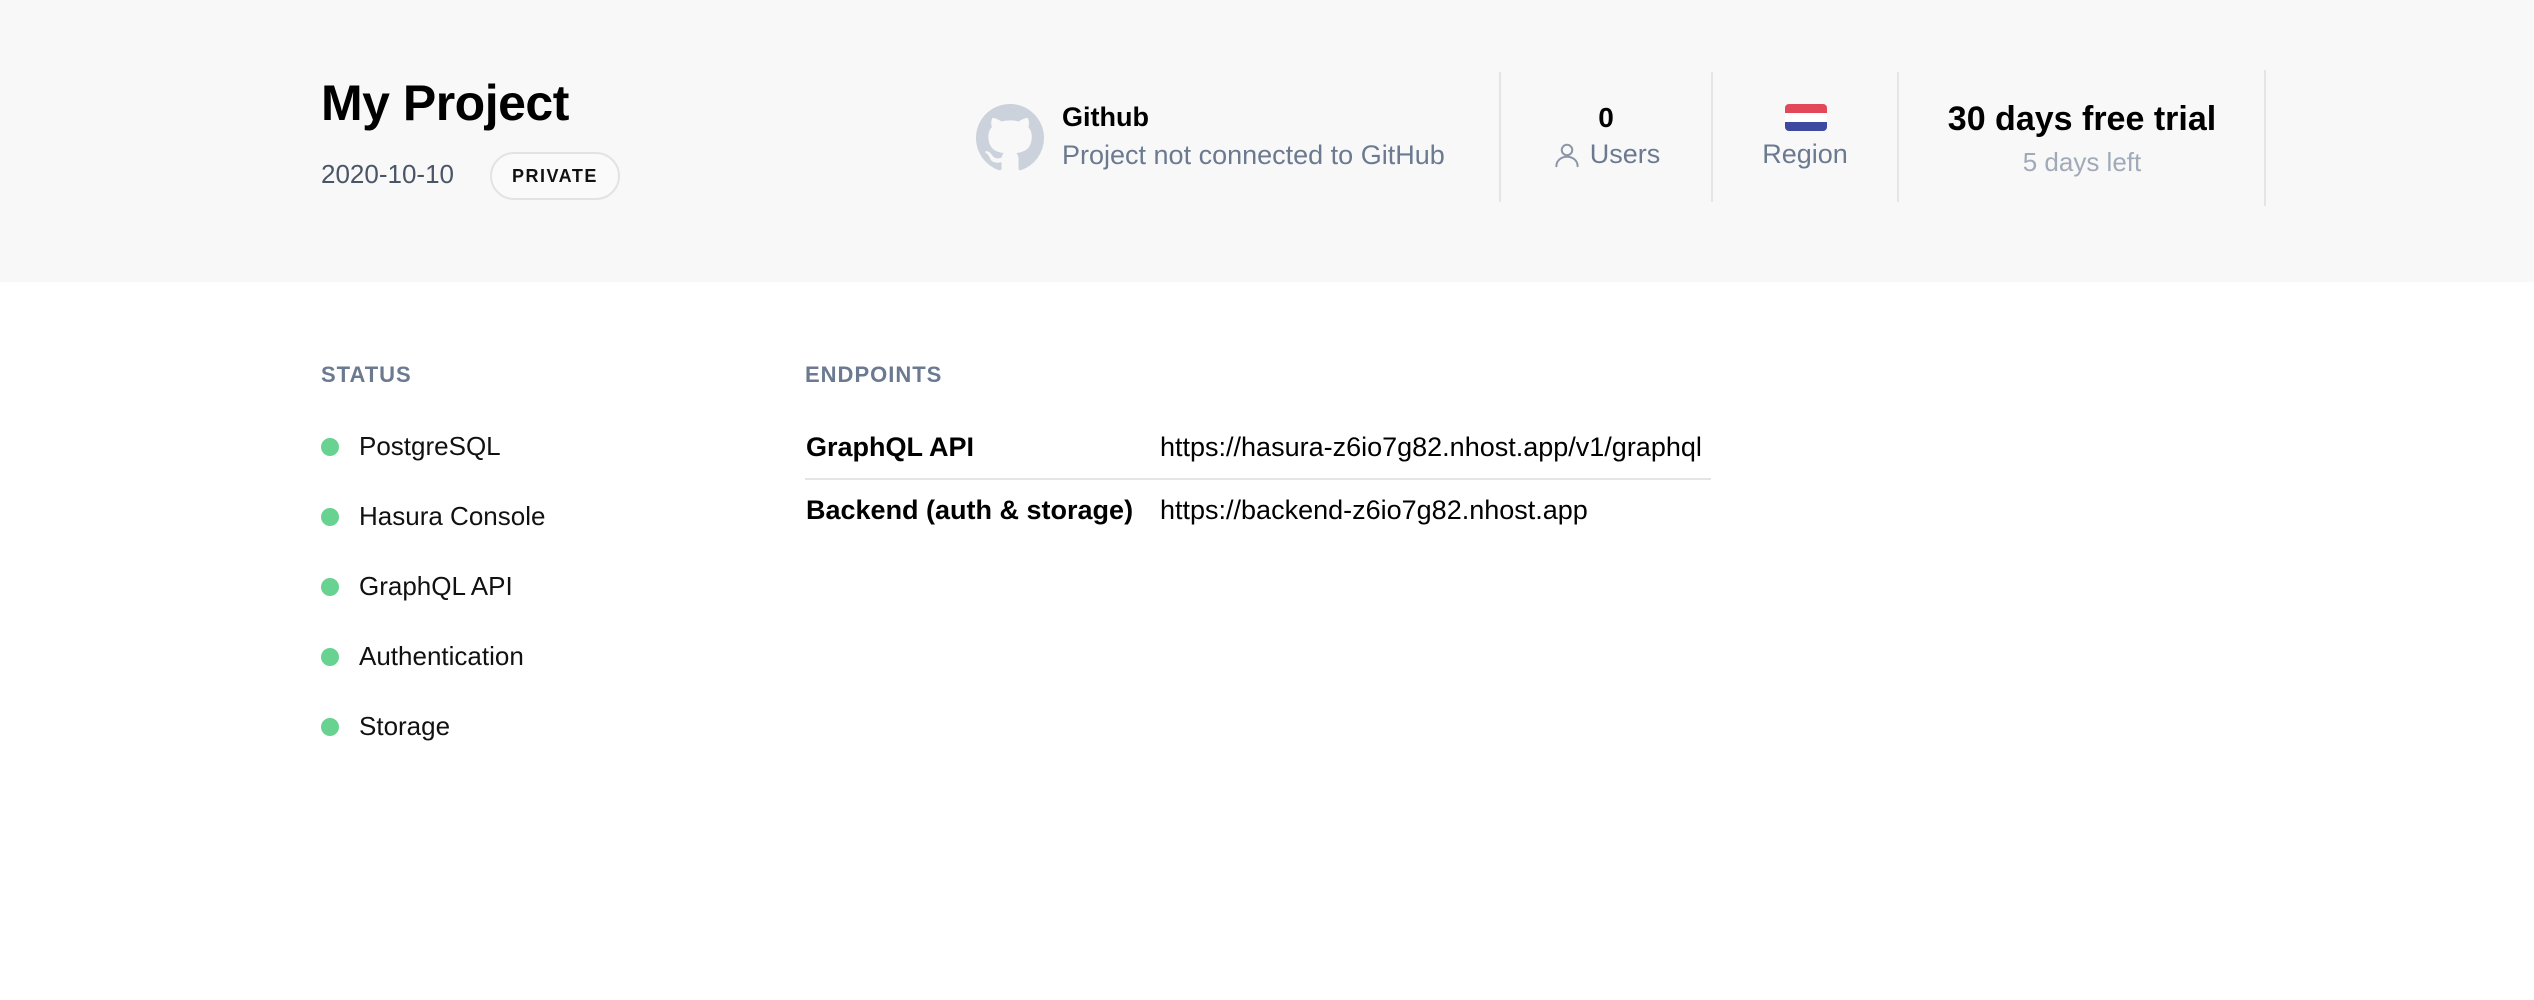 Image resolution: width=2534 pixels, height=1000 pixels. I want to click on user-icon, so click(1567, 155).